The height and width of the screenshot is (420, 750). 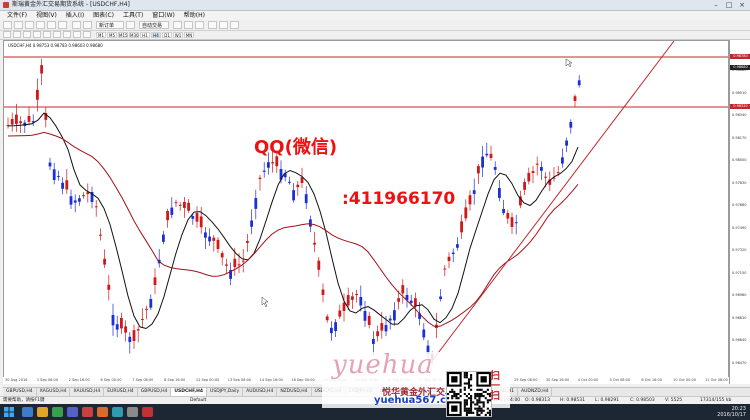 What do you see at coordinates (167, 35) in the screenshot?
I see `tf-d1: D1` at bounding box center [167, 35].